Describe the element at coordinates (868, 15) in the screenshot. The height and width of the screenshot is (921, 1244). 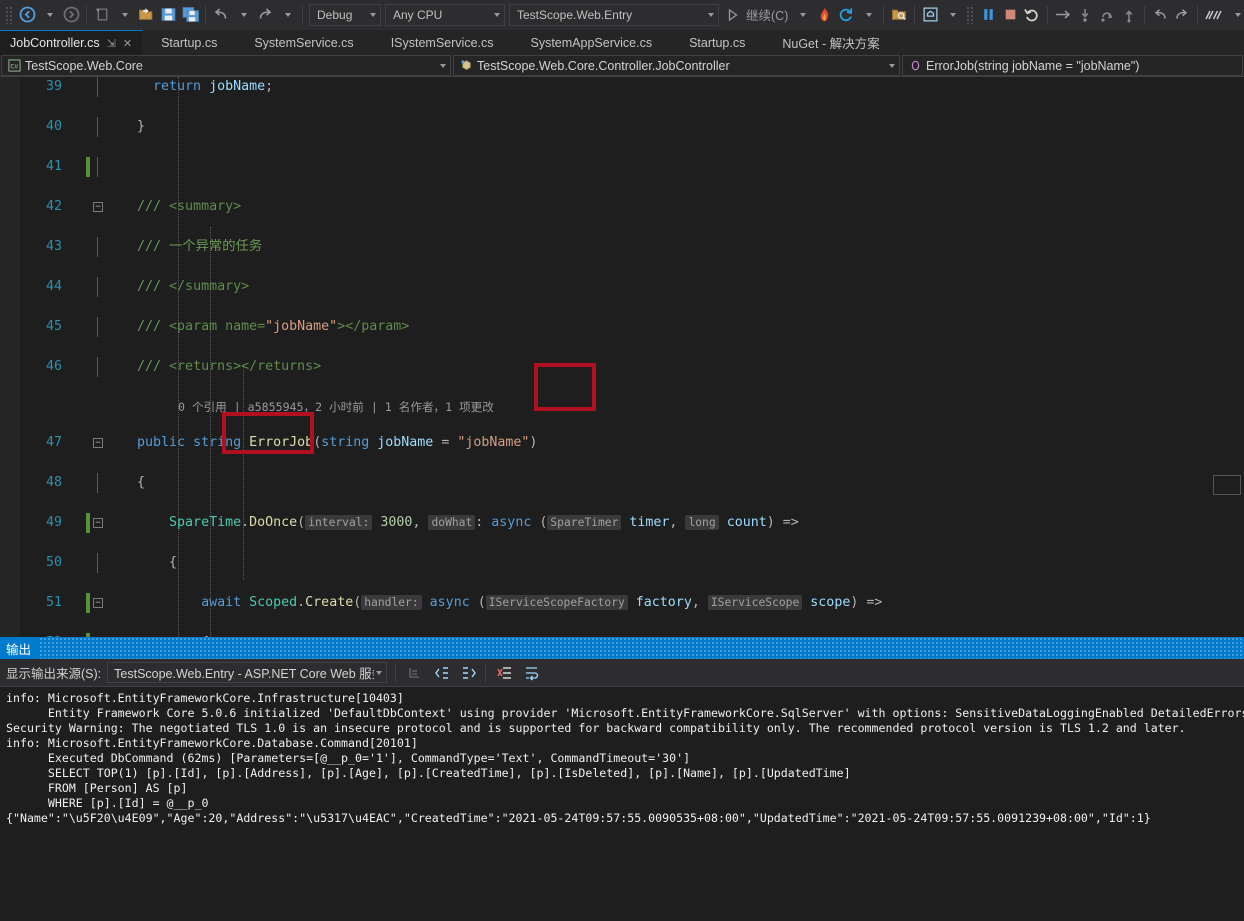
I see `restart-dropdown` at that location.